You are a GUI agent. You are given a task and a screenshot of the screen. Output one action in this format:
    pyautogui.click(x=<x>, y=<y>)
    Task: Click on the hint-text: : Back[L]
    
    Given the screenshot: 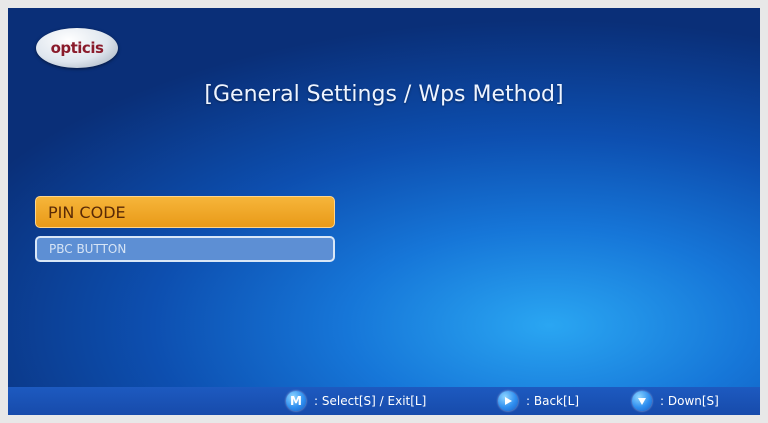 What is the action you would take?
    pyautogui.click(x=553, y=401)
    